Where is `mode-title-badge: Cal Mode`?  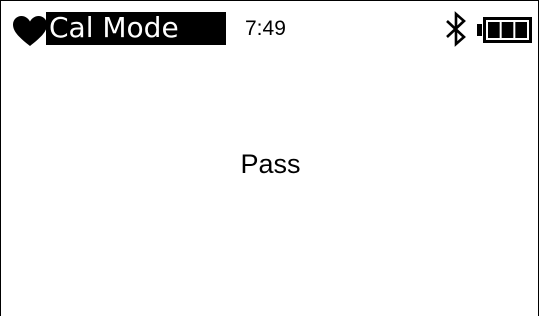 mode-title-badge: Cal Mode is located at coordinates (136, 28).